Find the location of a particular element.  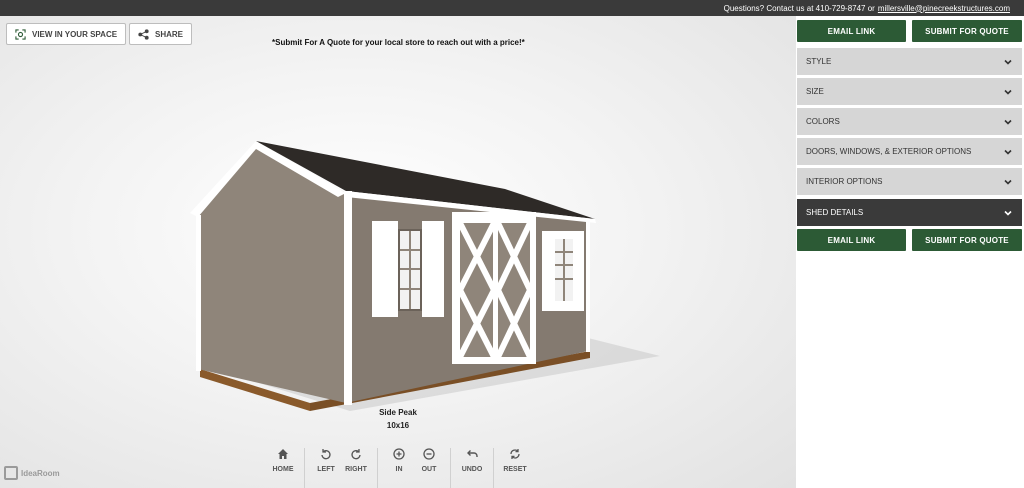

section-style: STYLE is located at coordinates (909, 61).